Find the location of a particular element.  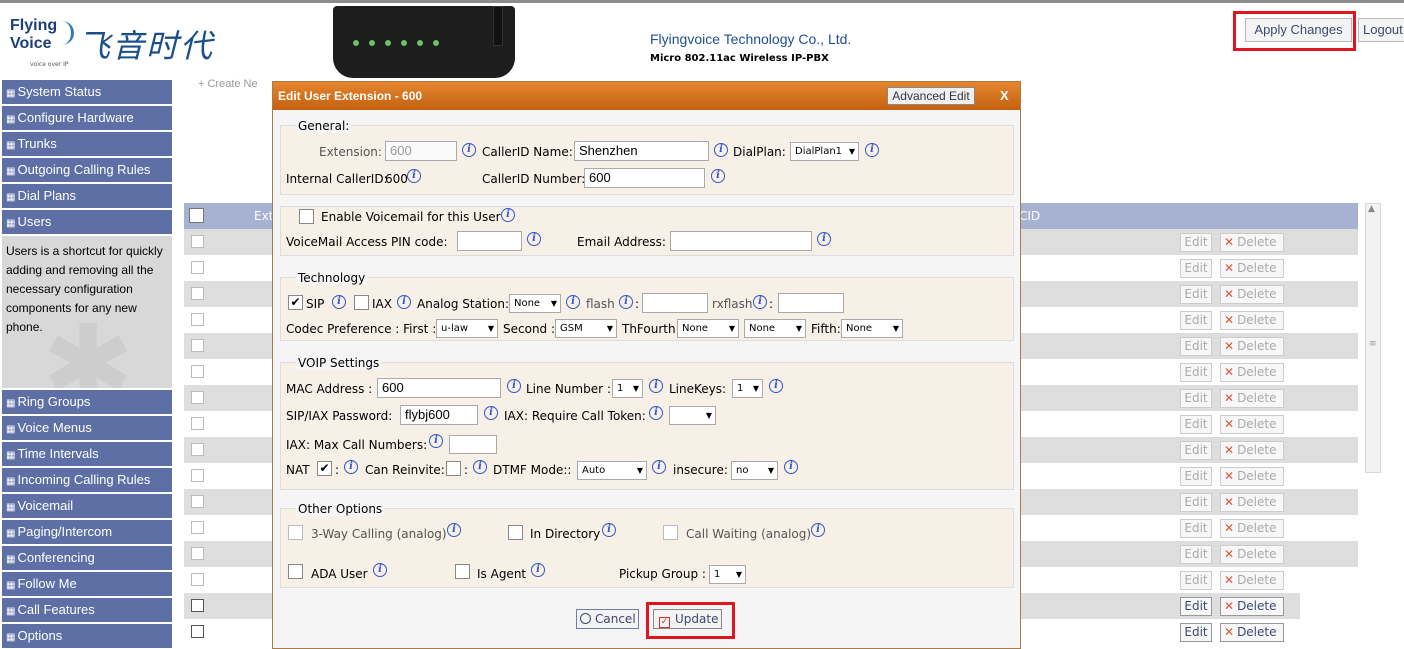

sidebar-item-ring-groups: ▦ Ring Groups is located at coordinates (87, 402).